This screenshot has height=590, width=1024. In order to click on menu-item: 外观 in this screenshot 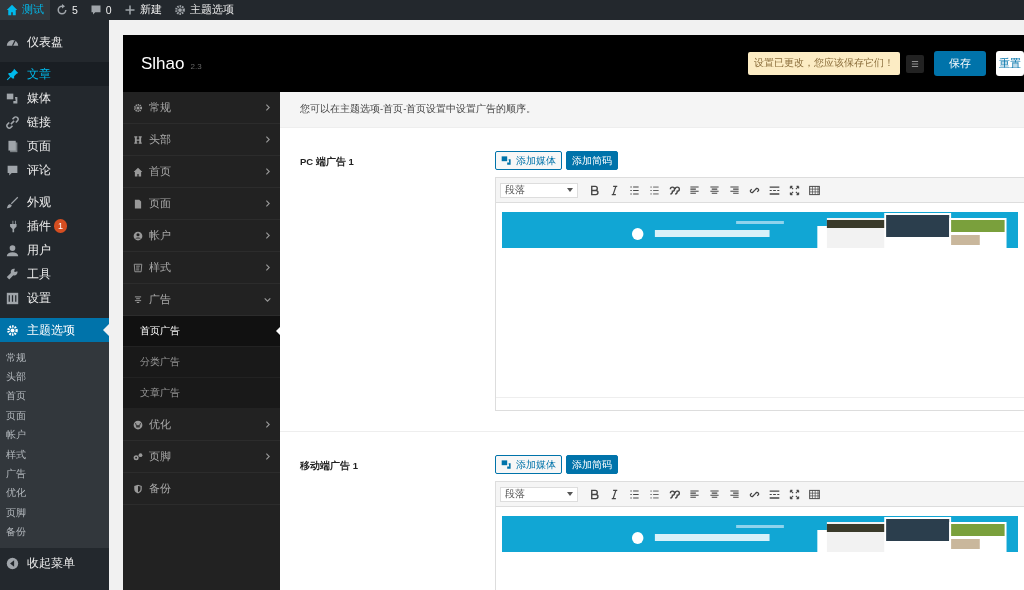, I will do `click(54, 202)`.